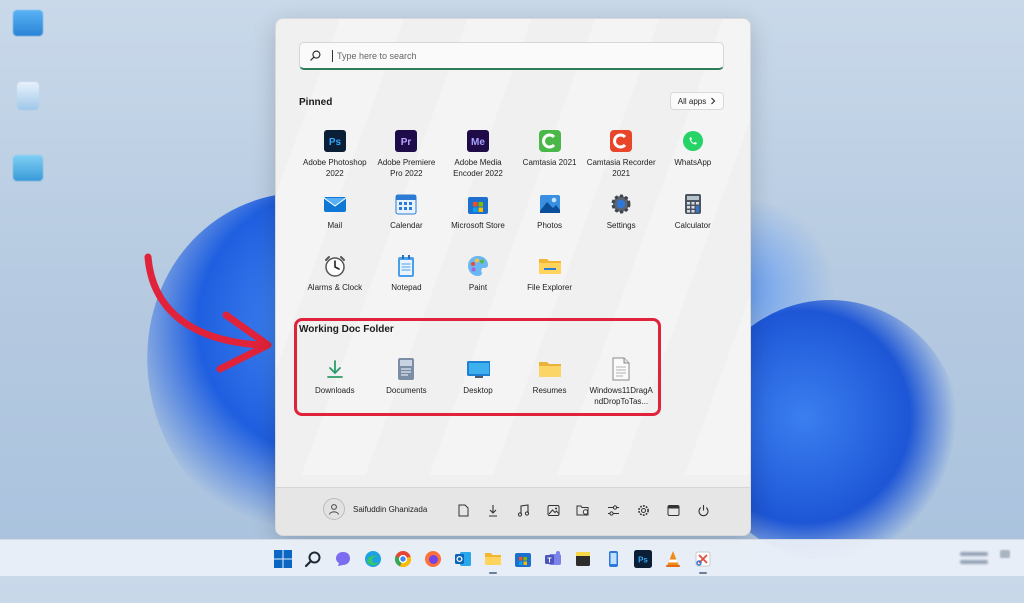  What do you see at coordinates (321, 55) in the screenshot?
I see `search-icon` at bounding box center [321, 55].